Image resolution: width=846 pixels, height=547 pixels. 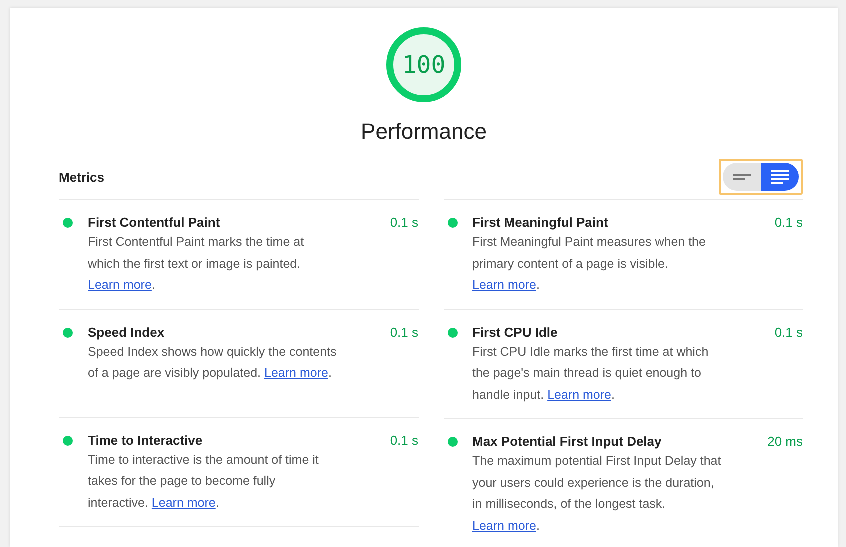 I want to click on score-value: 100, so click(x=424, y=65).